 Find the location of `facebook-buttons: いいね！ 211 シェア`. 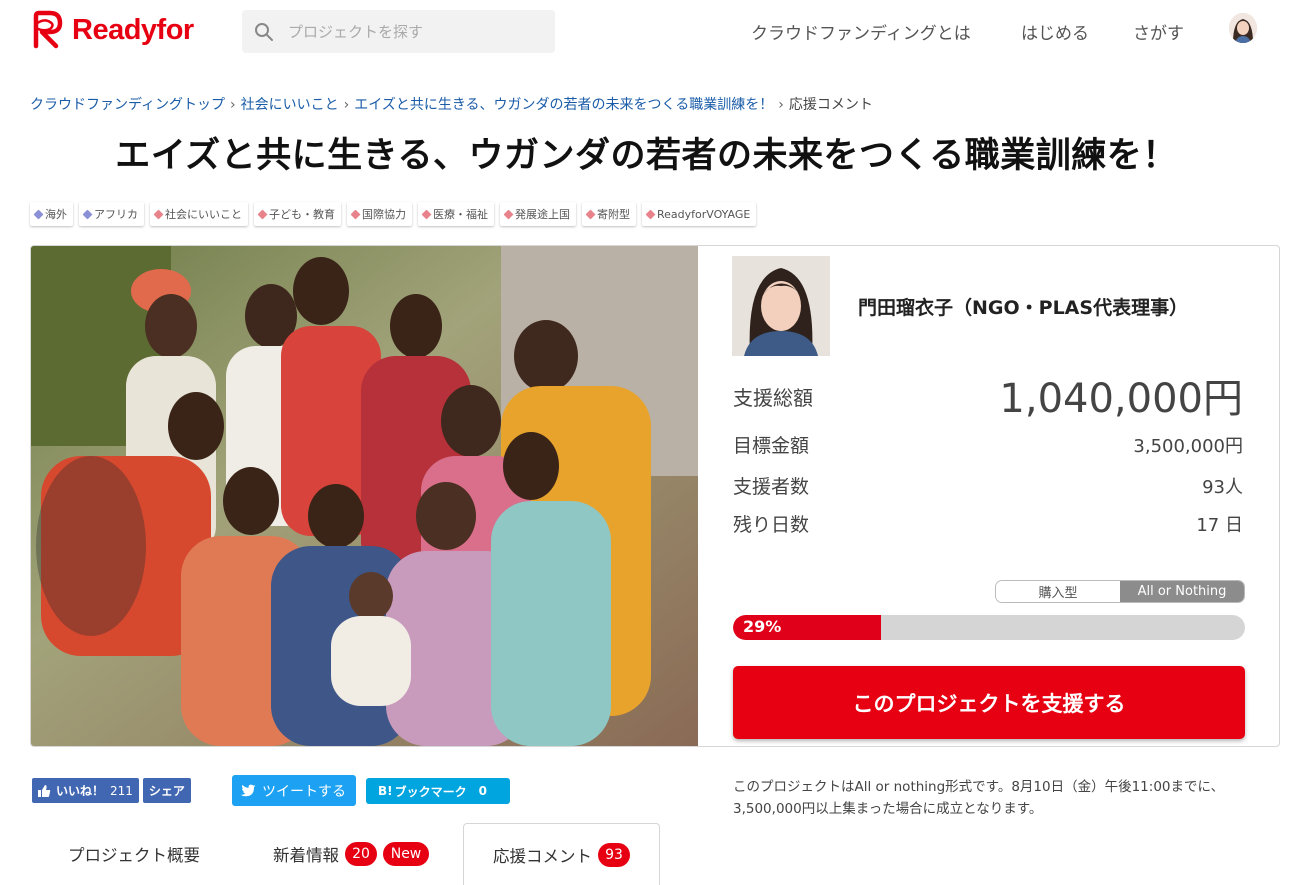

facebook-buttons: いいね！ 211 シェア is located at coordinates (111, 790).